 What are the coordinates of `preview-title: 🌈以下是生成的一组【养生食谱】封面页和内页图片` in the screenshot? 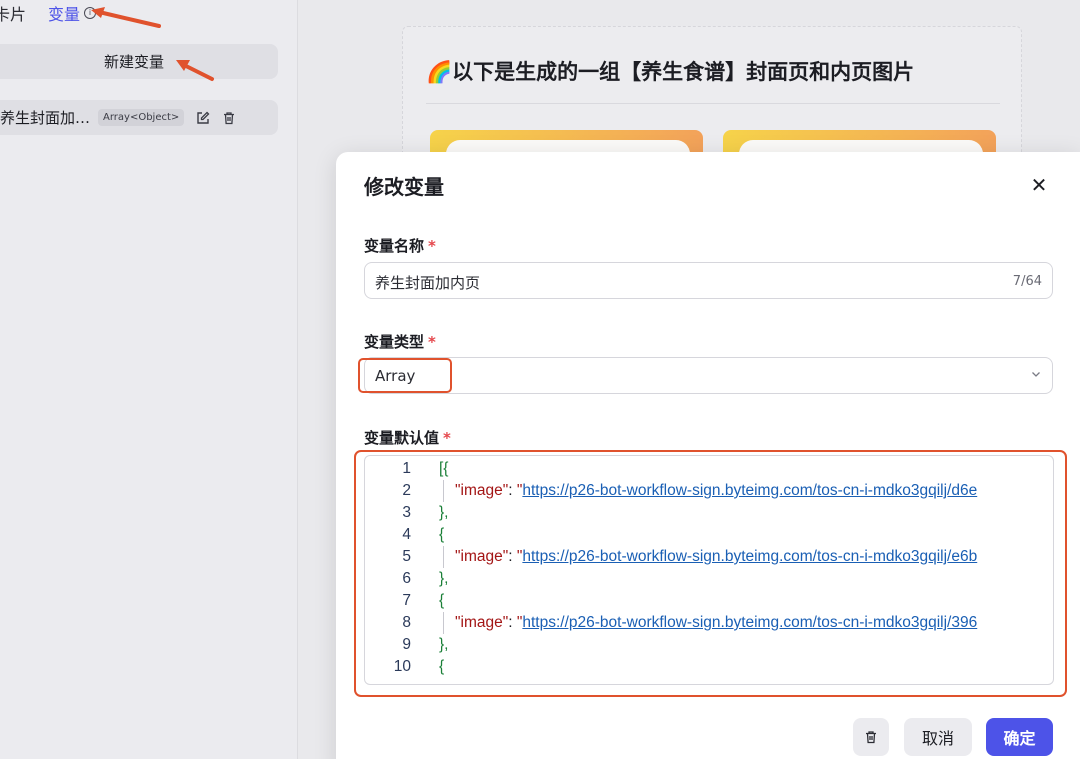 It's located at (670, 72).